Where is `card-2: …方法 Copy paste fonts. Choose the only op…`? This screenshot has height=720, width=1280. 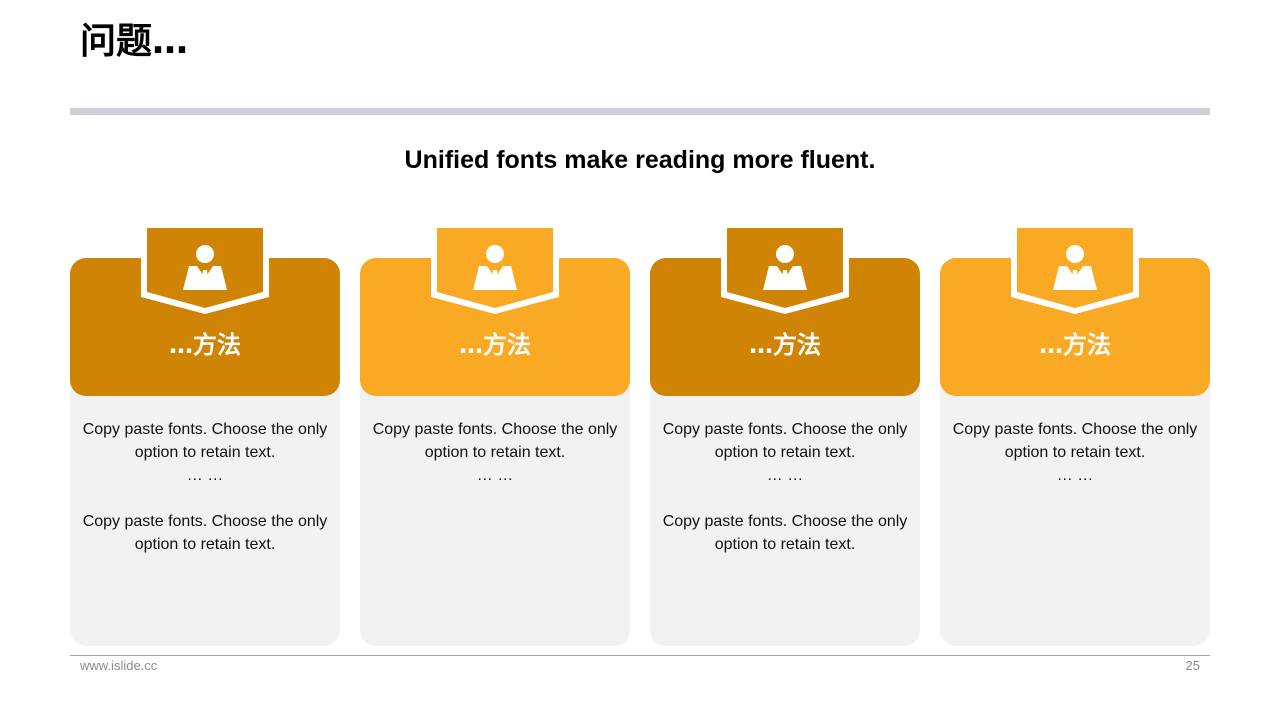
card-2: …方法 Copy paste fonts. Choose the only op… is located at coordinates (495, 437).